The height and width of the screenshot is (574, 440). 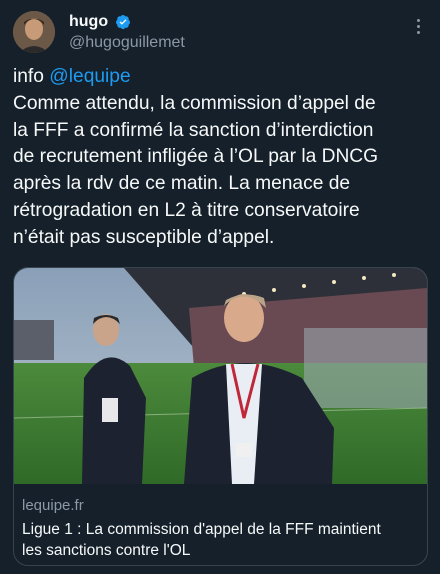 I want to click on avatar, so click(x=34, y=32).